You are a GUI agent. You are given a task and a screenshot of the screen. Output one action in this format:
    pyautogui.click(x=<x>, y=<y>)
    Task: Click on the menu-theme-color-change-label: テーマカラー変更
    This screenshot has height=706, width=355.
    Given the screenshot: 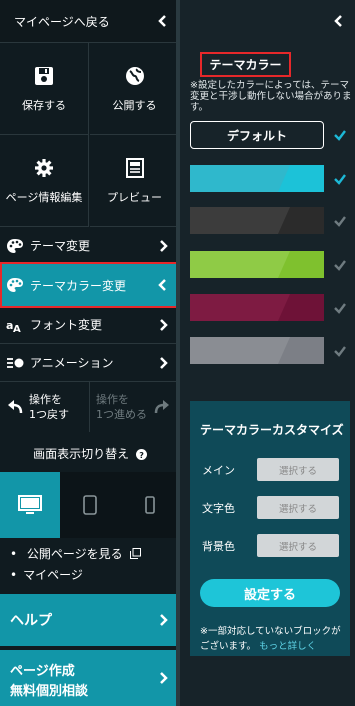 What is the action you would take?
    pyautogui.click(x=78, y=285)
    